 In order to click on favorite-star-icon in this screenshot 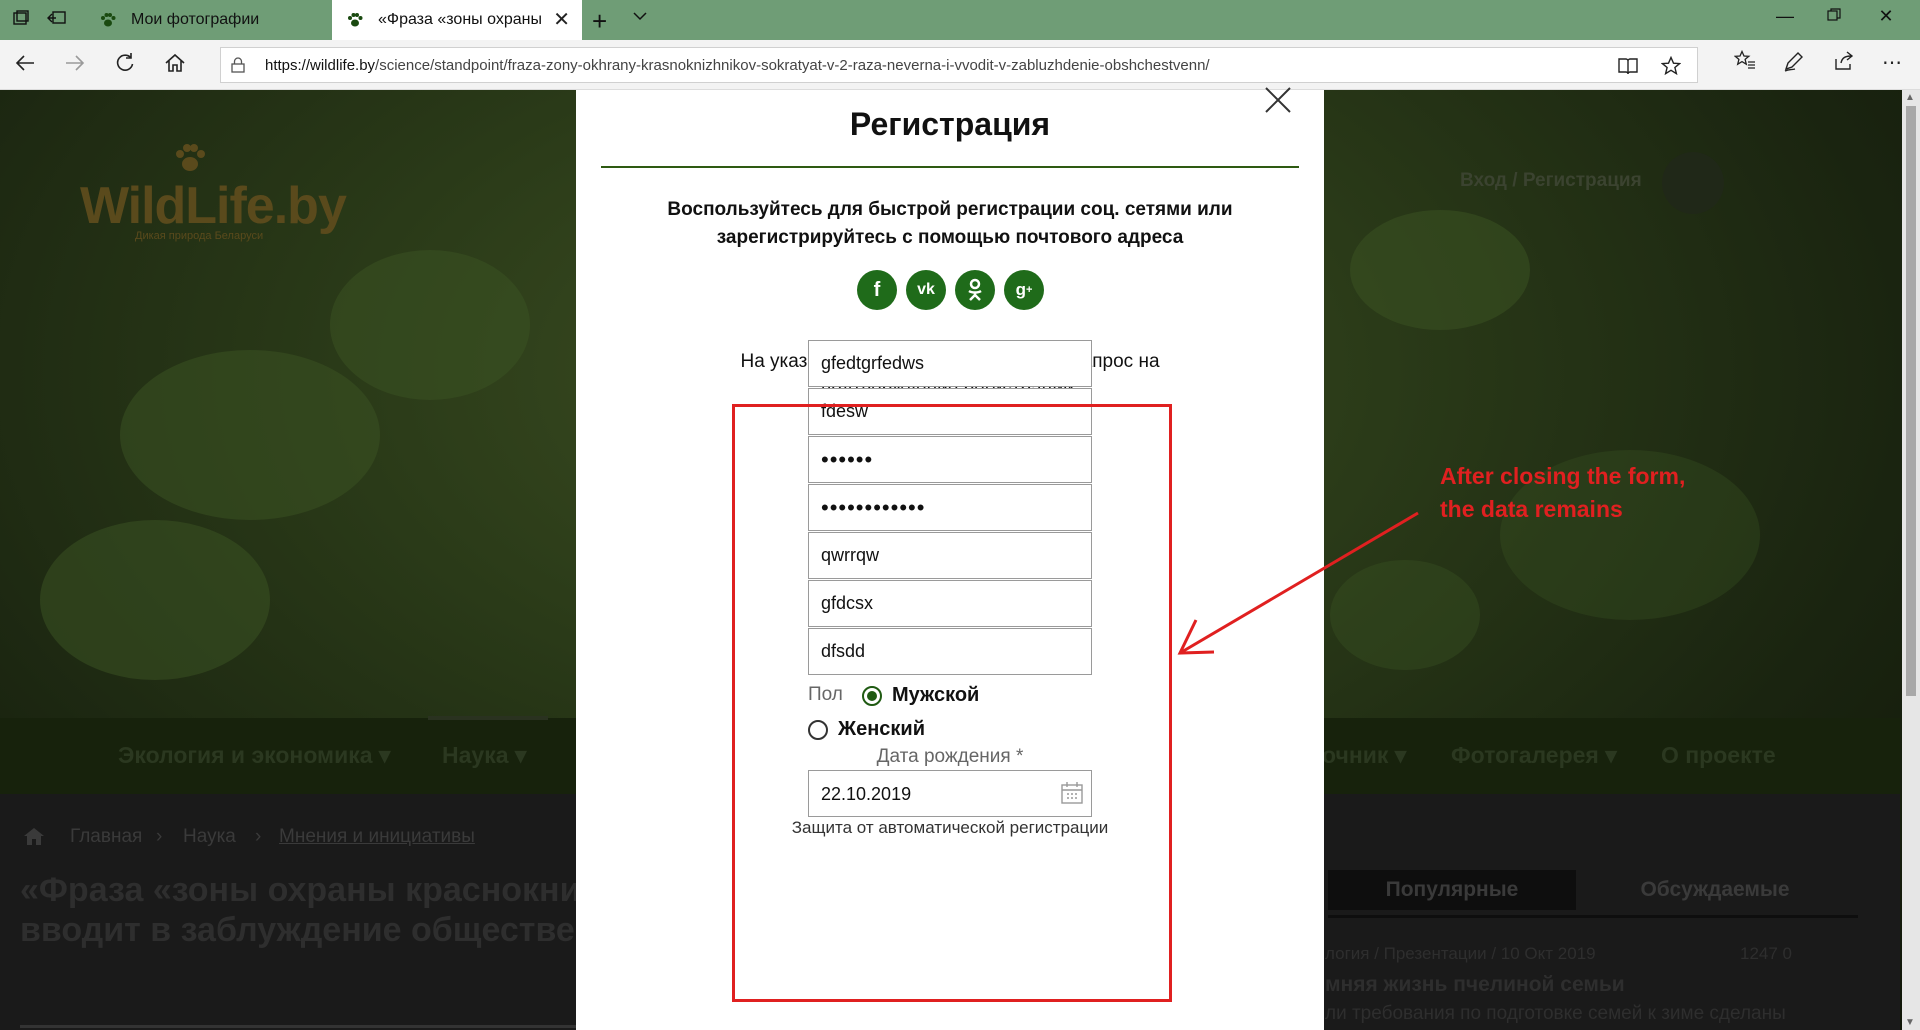, I will do `click(1671, 68)`.